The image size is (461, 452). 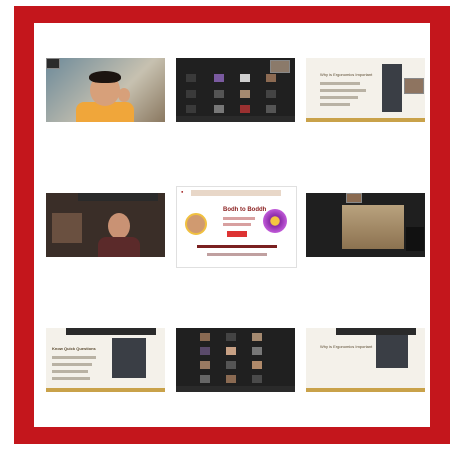 What do you see at coordinates (237, 234) in the screenshot?
I see `poster-badge` at bounding box center [237, 234].